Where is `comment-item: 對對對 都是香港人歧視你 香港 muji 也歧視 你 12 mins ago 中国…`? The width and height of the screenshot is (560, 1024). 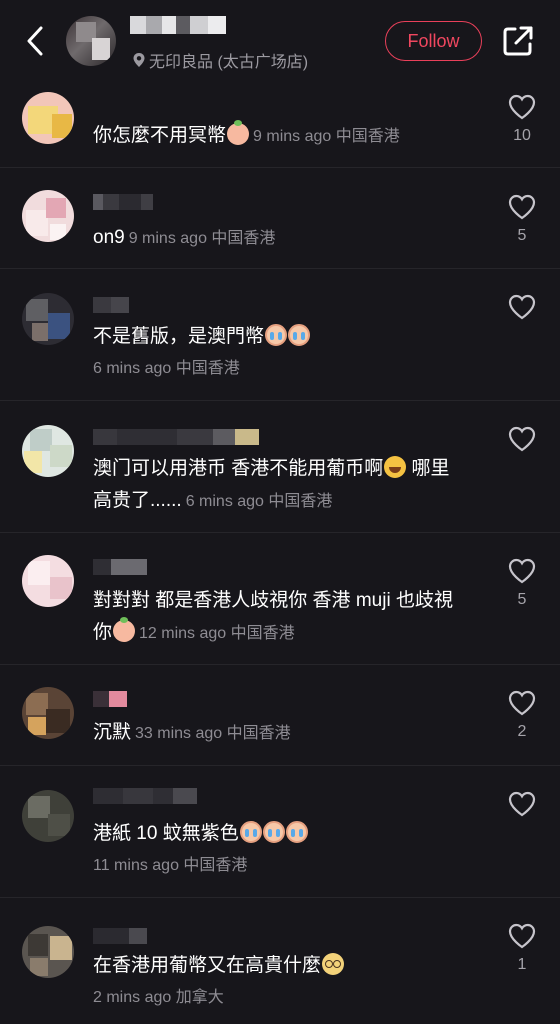 comment-item: 對對對 都是香港人歧視你 香港 muji 也歧視 你 12 mins ago 中国… is located at coordinates (280, 599).